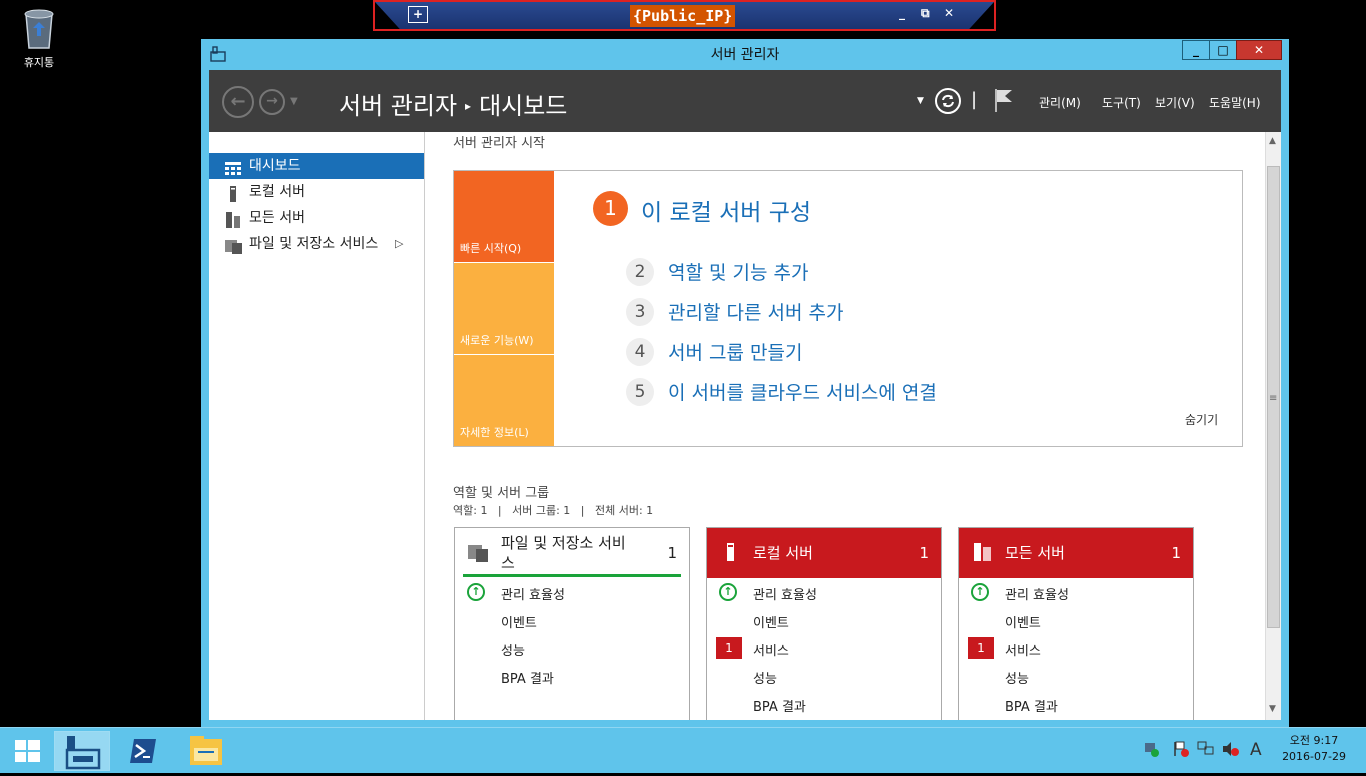 The height and width of the screenshot is (776, 1366). I want to click on taskbar-powershell, so click(144, 751).